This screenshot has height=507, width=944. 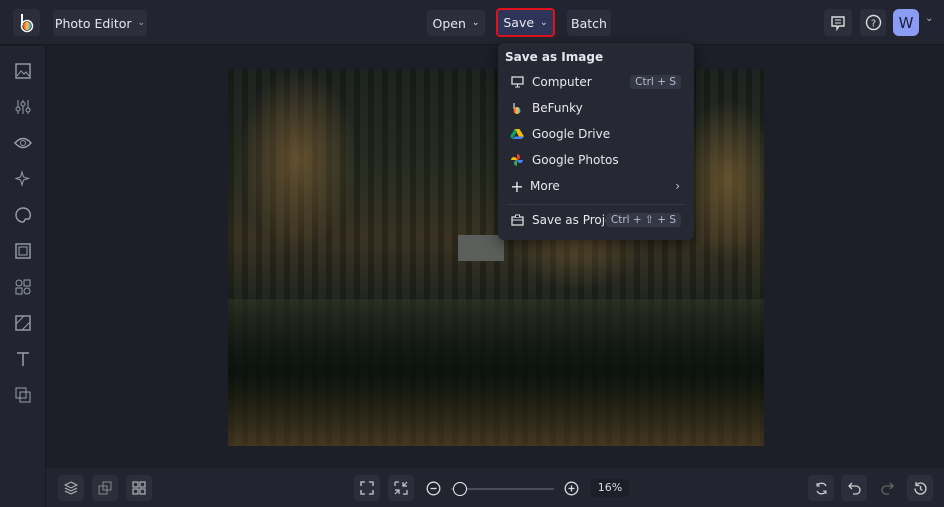 I want to click on compare-button, so click(x=105, y=488).